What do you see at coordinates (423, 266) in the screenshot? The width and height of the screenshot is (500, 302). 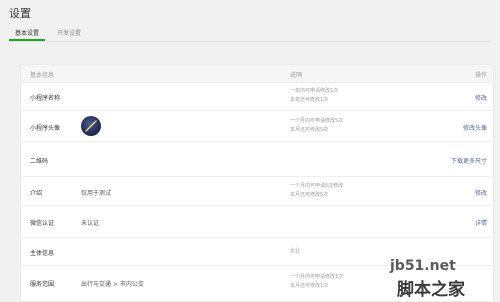 I see `watermark-url: jb51.net` at bounding box center [423, 266].